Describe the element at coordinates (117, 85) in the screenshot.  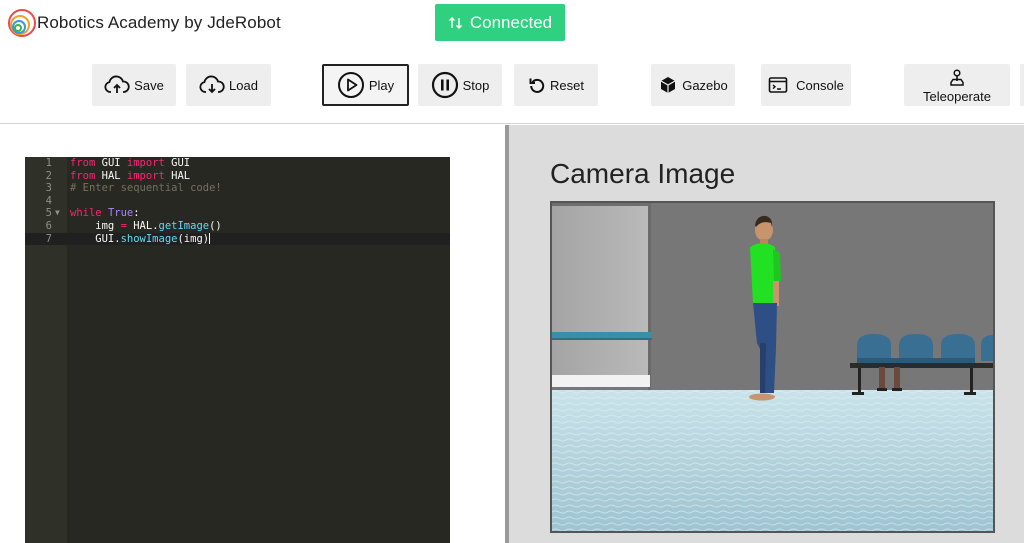
I see `cloud-upload-icon` at that location.